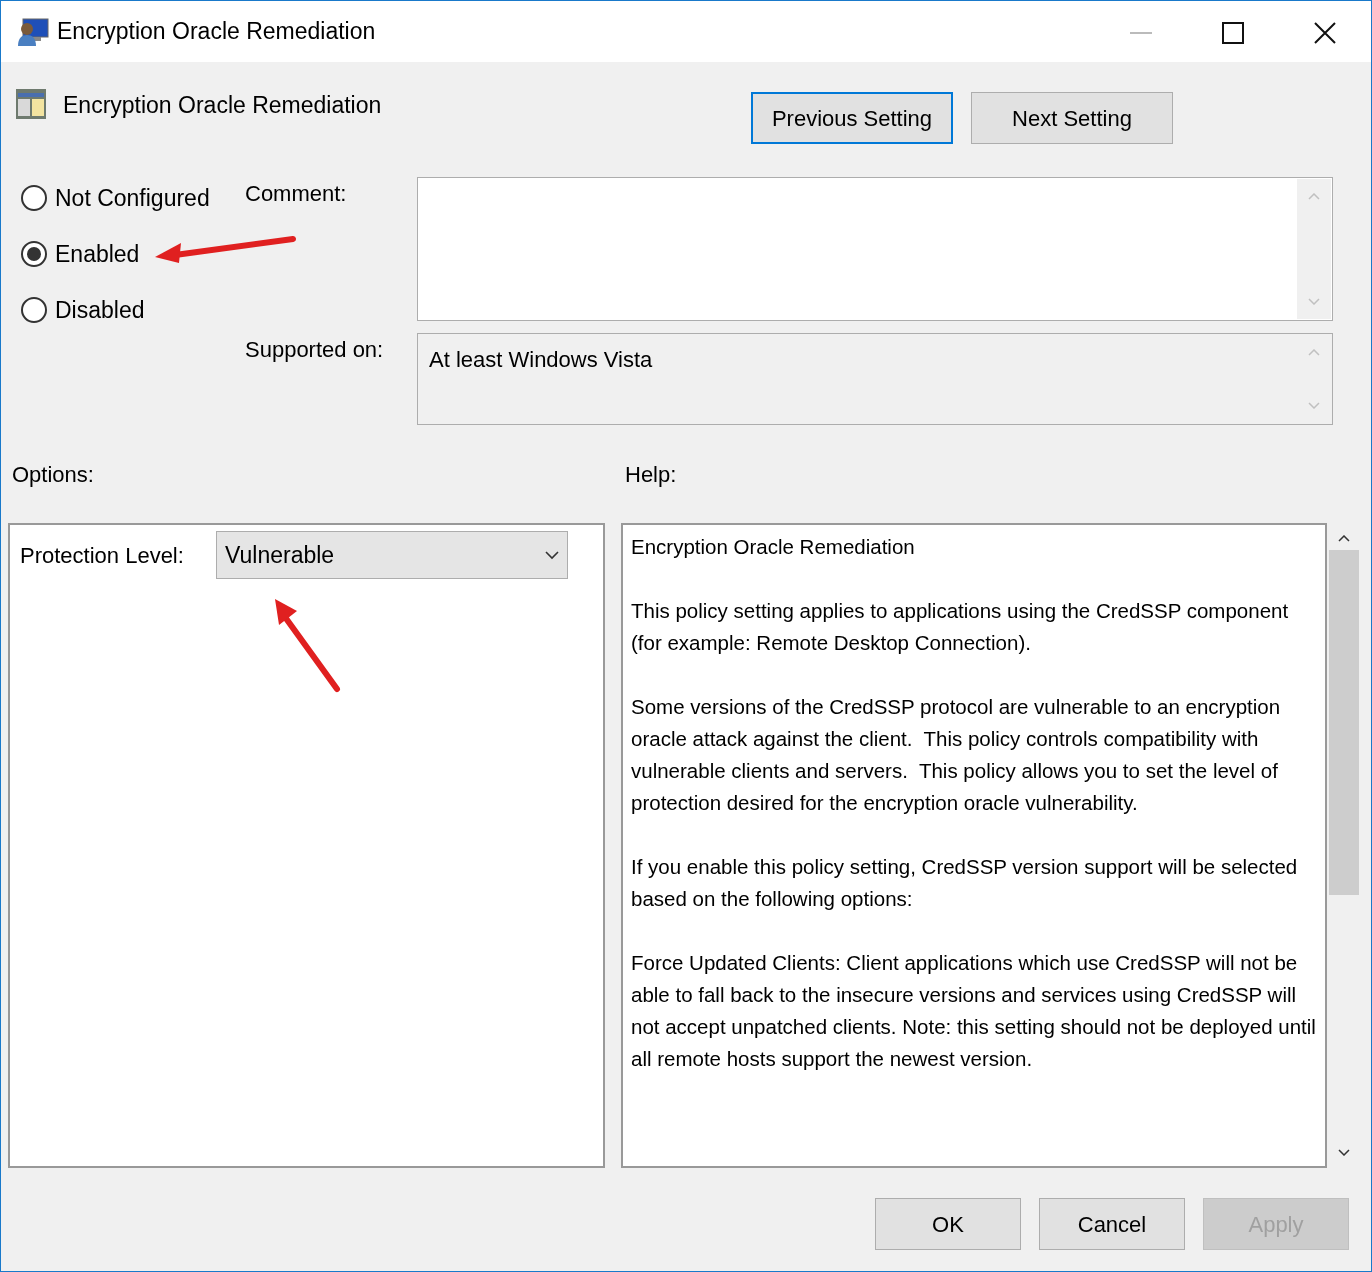 Image resolution: width=1372 pixels, height=1272 pixels. What do you see at coordinates (1344, 722) in the screenshot?
I see `scrollbar-thumb` at bounding box center [1344, 722].